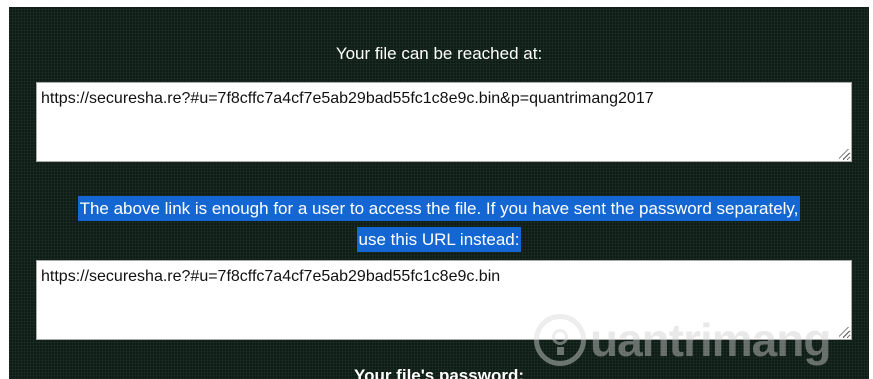  What do you see at coordinates (439, 53) in the screenshot?
I see `reach-heading: Your file can be reached at:` at bounding box center [439, 53].